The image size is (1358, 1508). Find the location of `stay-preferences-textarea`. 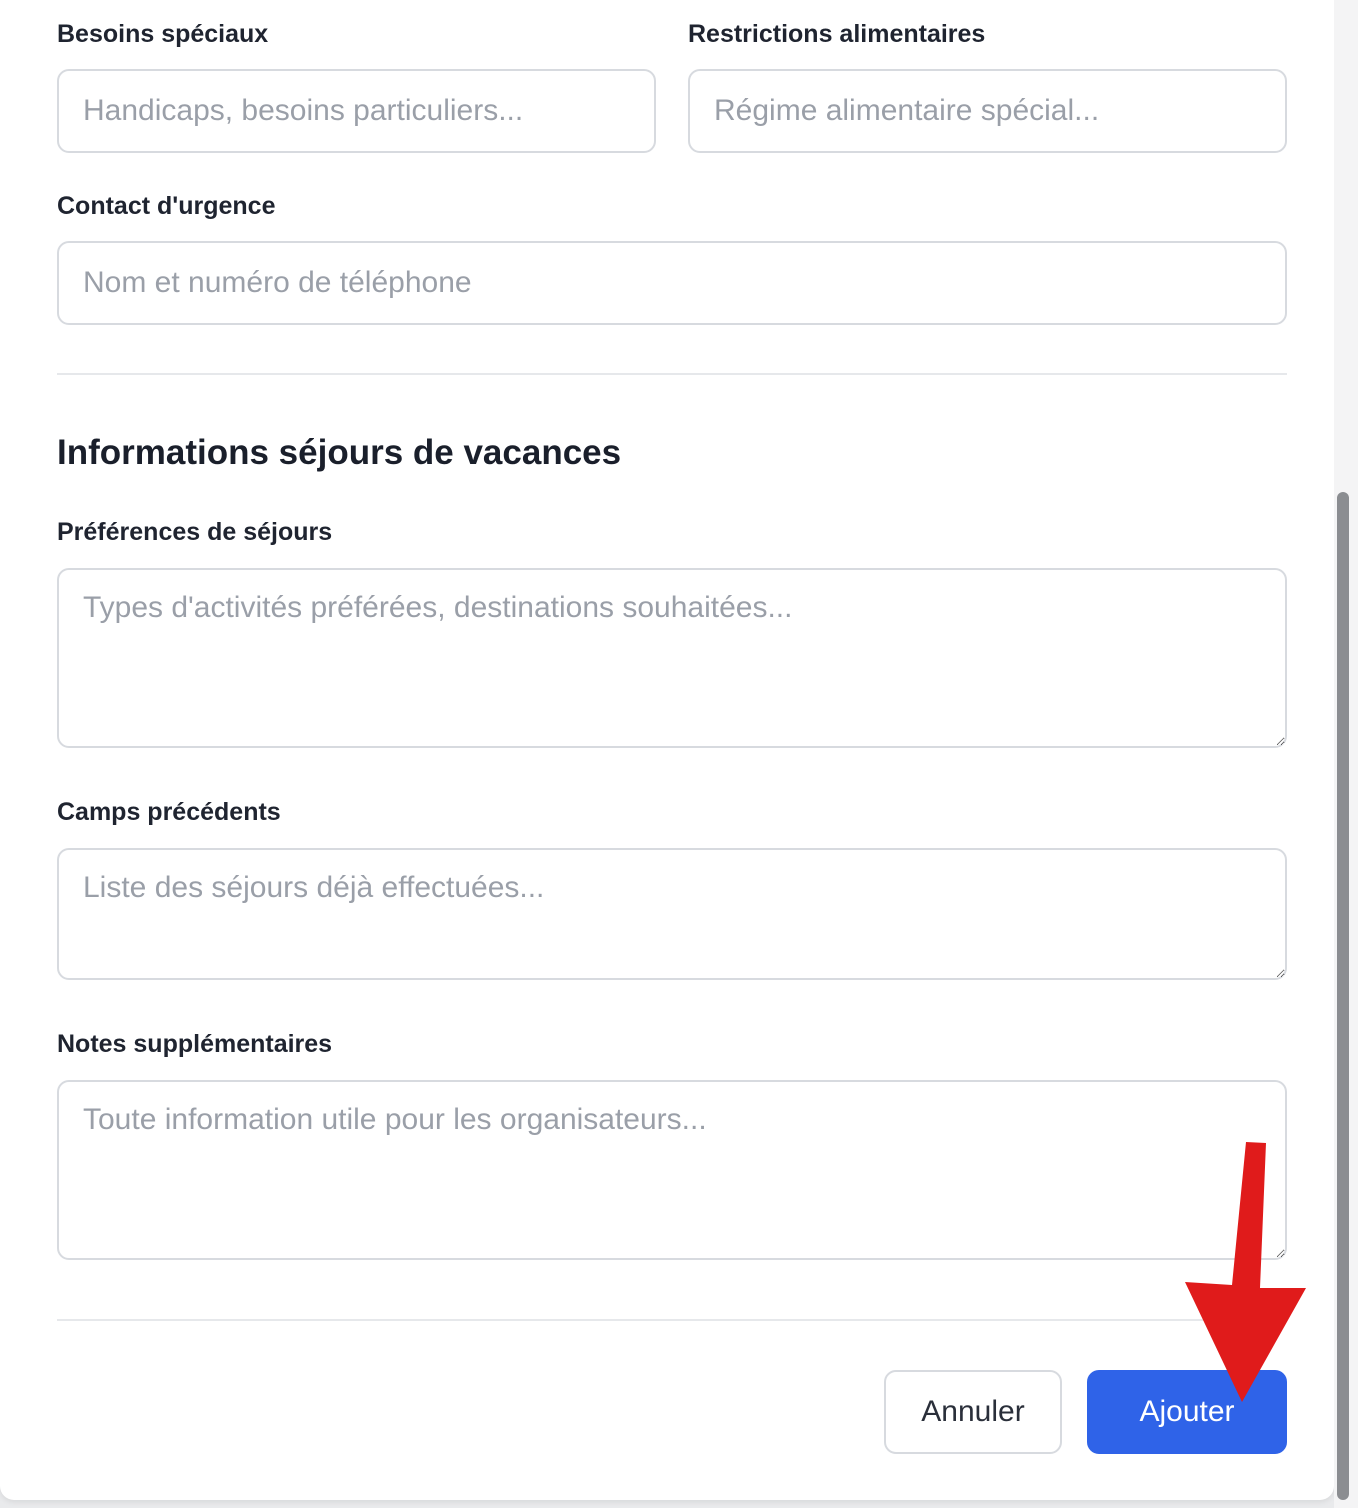

stay-preferences-textarea is located at coordinates (672, 658).